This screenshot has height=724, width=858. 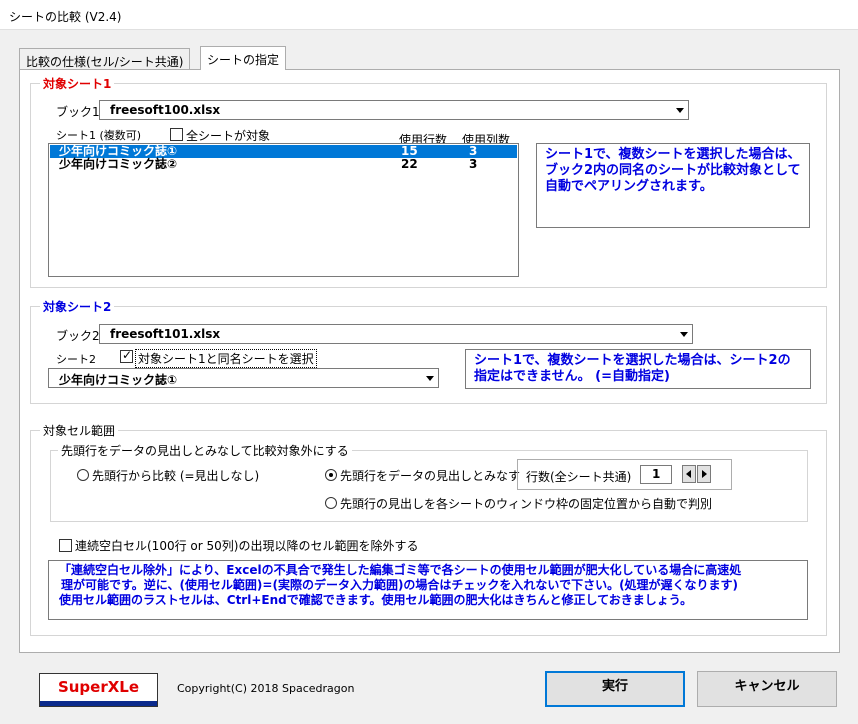 I want to click on book2-value: freesoft101.xlsx, so click(x=165, y=334).